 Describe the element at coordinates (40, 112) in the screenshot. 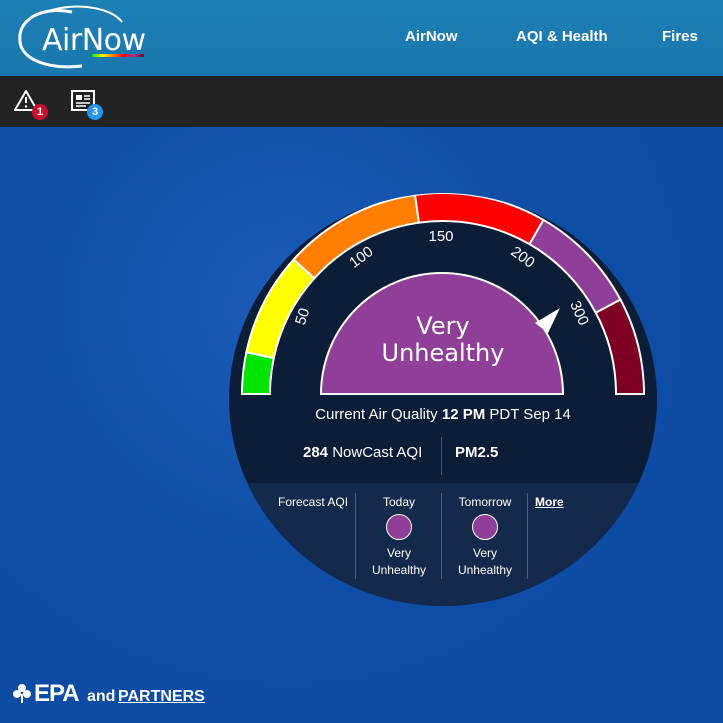

I see `alerts-count-badge: 1` at that location.